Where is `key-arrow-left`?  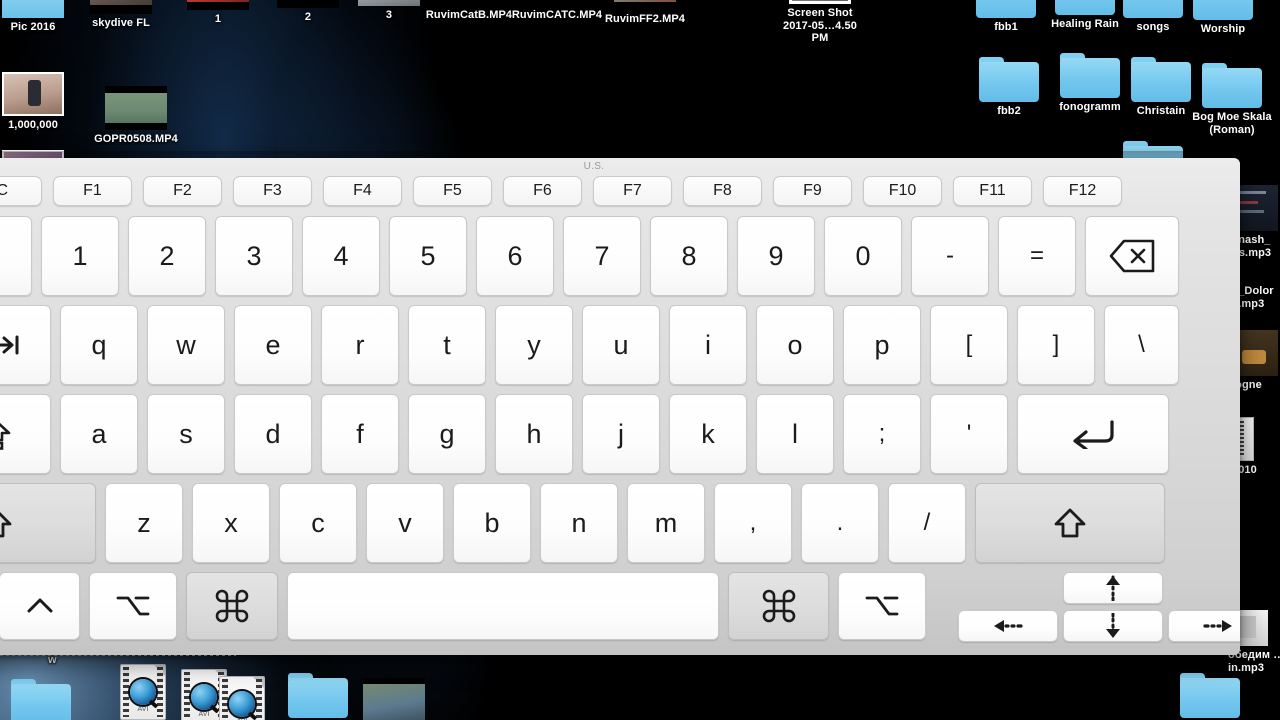 key-arrow-left is located at coordinates (1008, 626).